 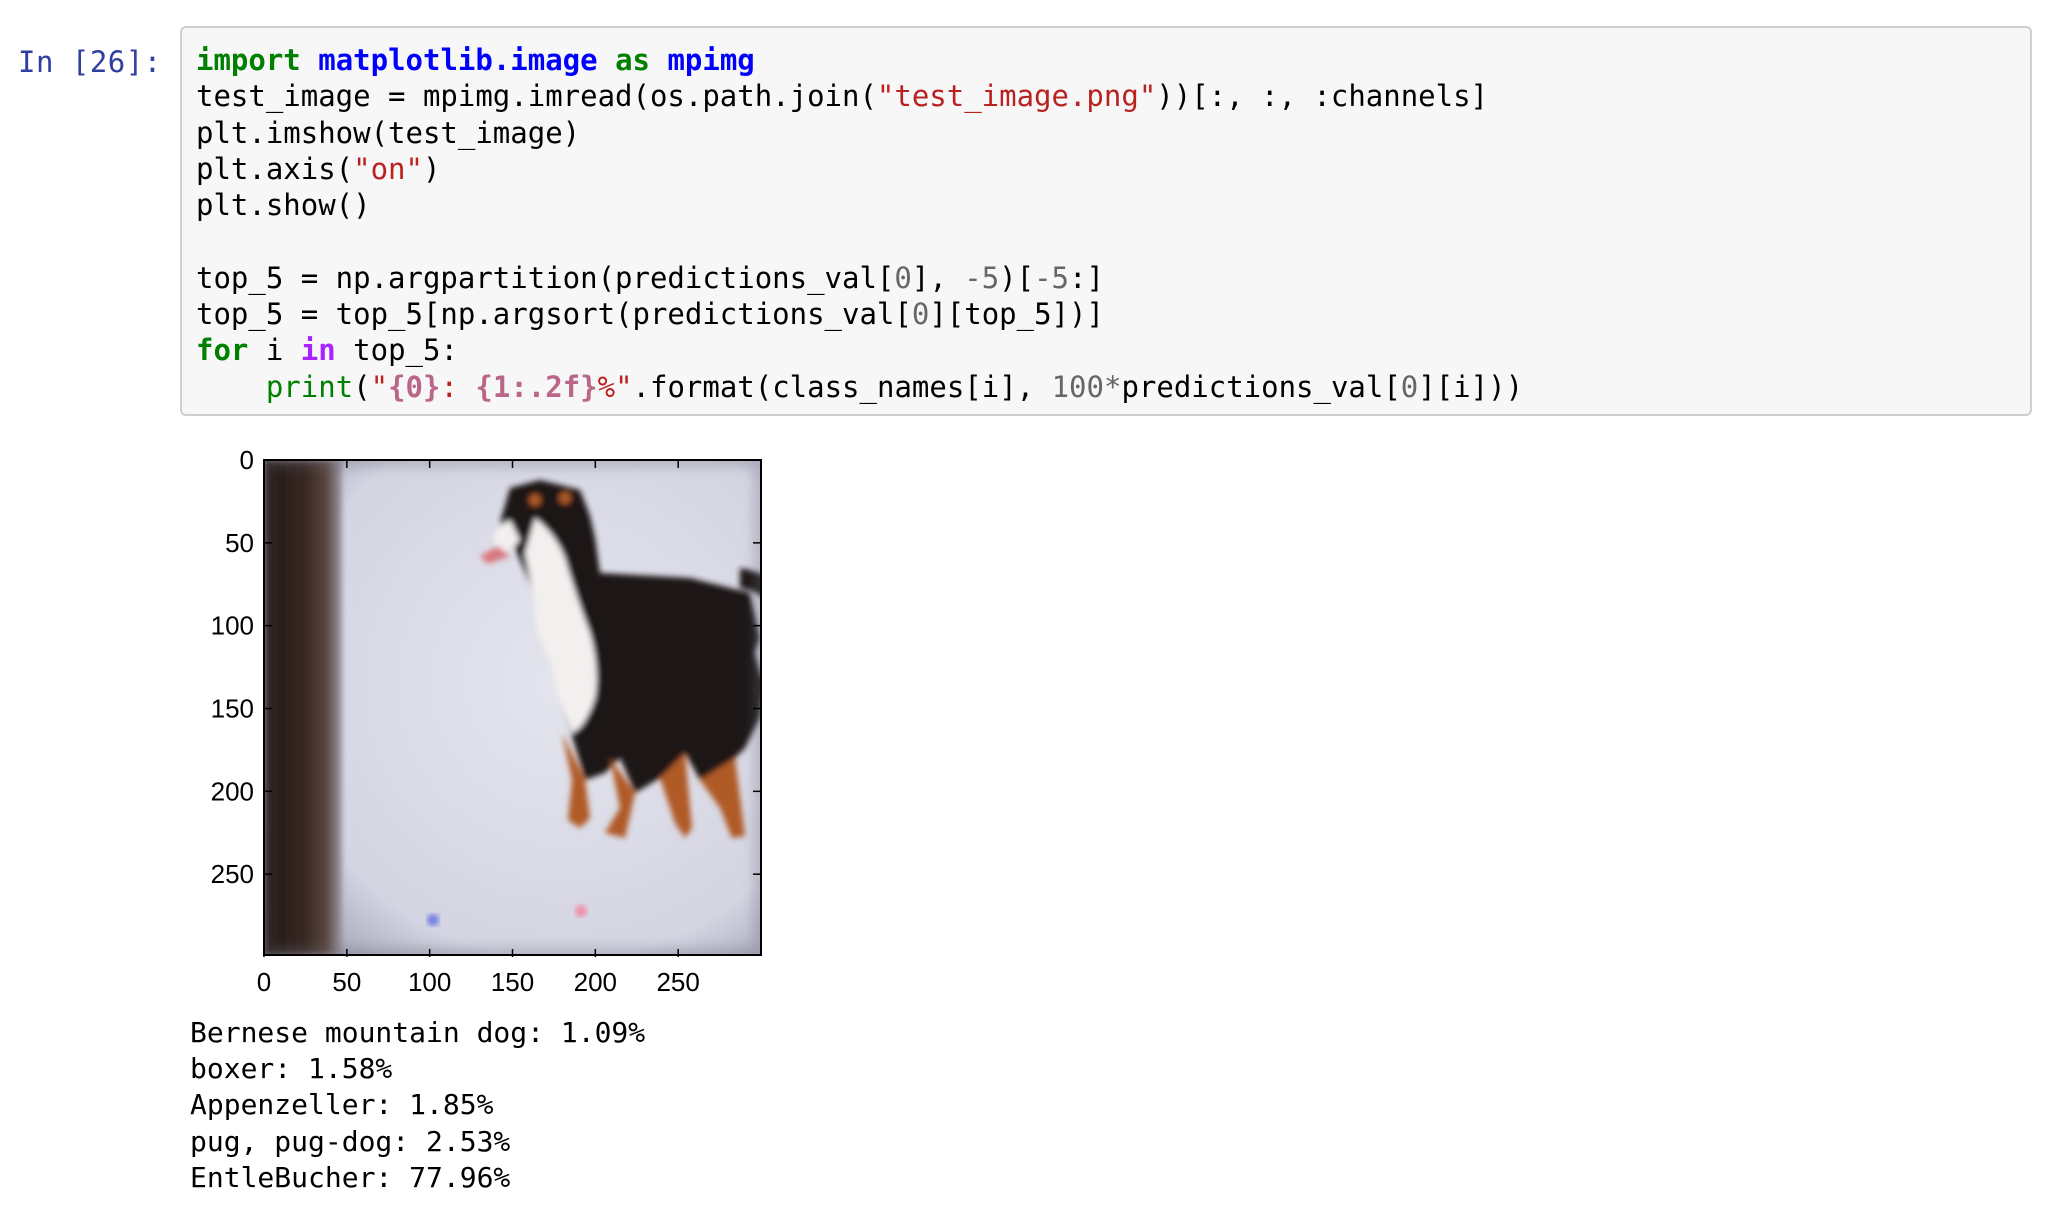 I want to click on code-line-4: plt.axis("on"), so click(x=318, y=168).